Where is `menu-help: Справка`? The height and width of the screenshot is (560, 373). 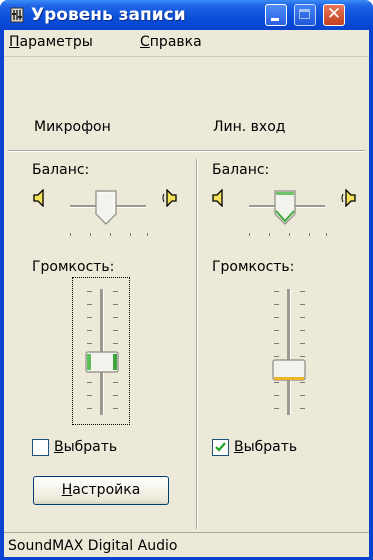
menu-help: Справка is located at coordinates (171, 42).